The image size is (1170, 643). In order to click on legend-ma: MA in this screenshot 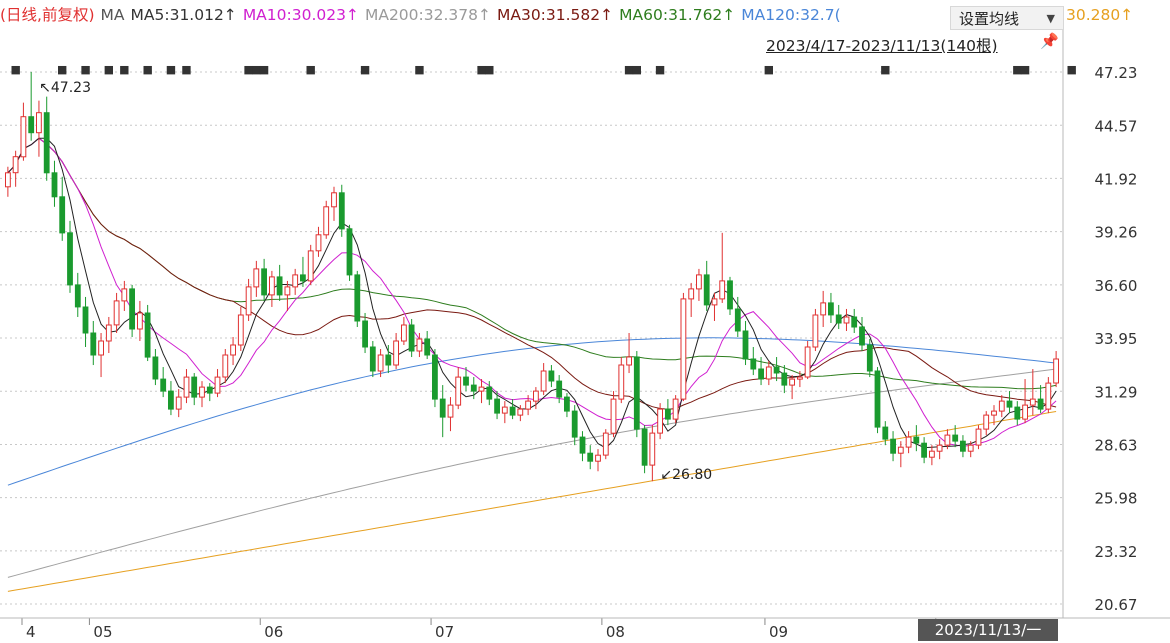, I will do `click(112, 15)`.